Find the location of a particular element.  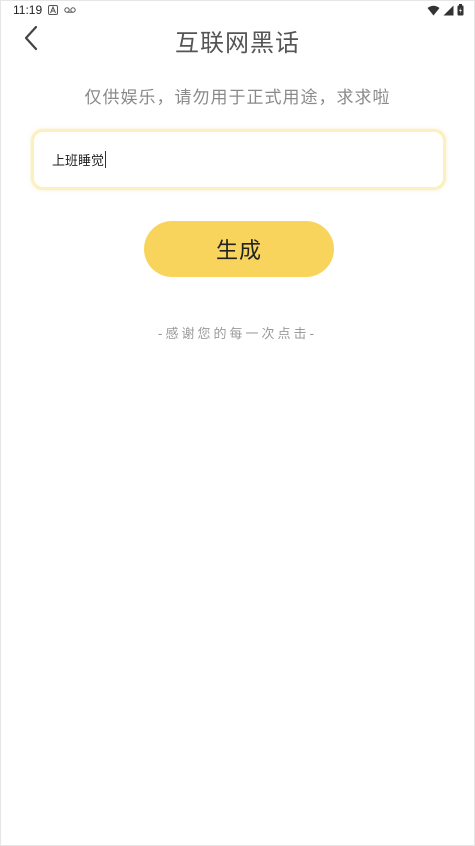

text-caret is located at coordinates (106, 159).